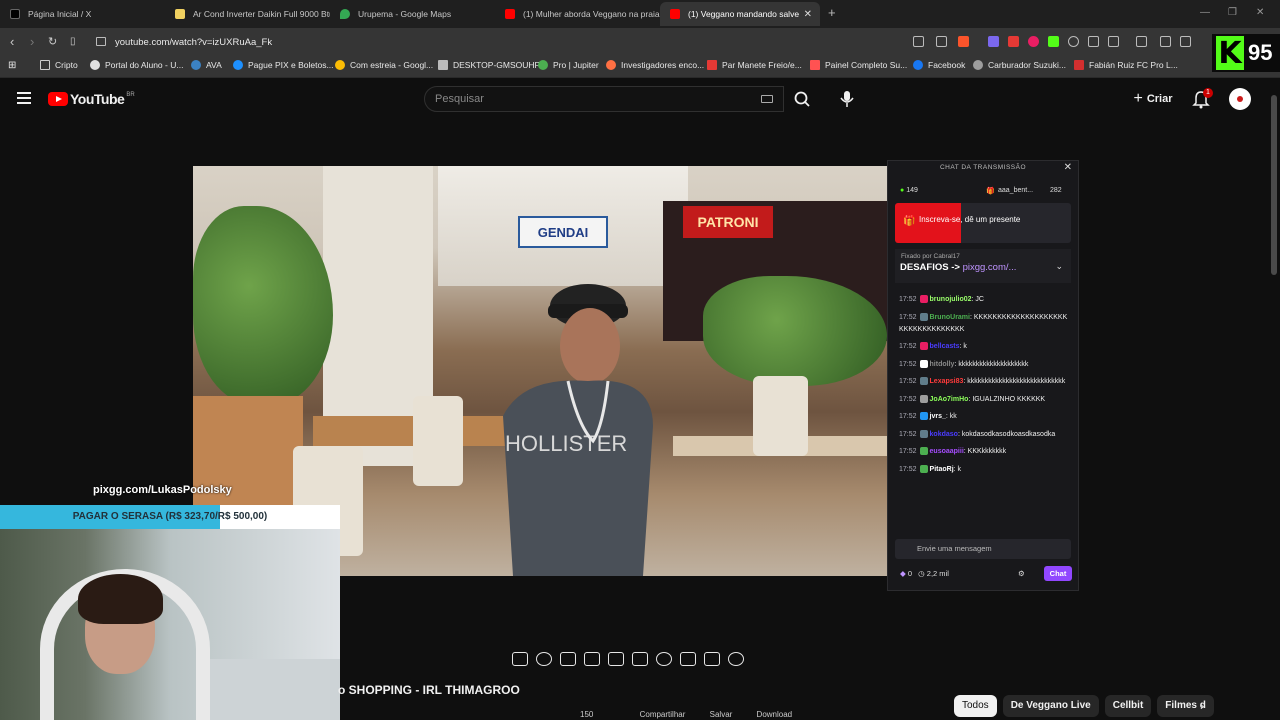  What do you see at coordinates (728, 222) in the screenshot?
I see `video-scene-sign: PATRONI` at bounding box center [728, 222].